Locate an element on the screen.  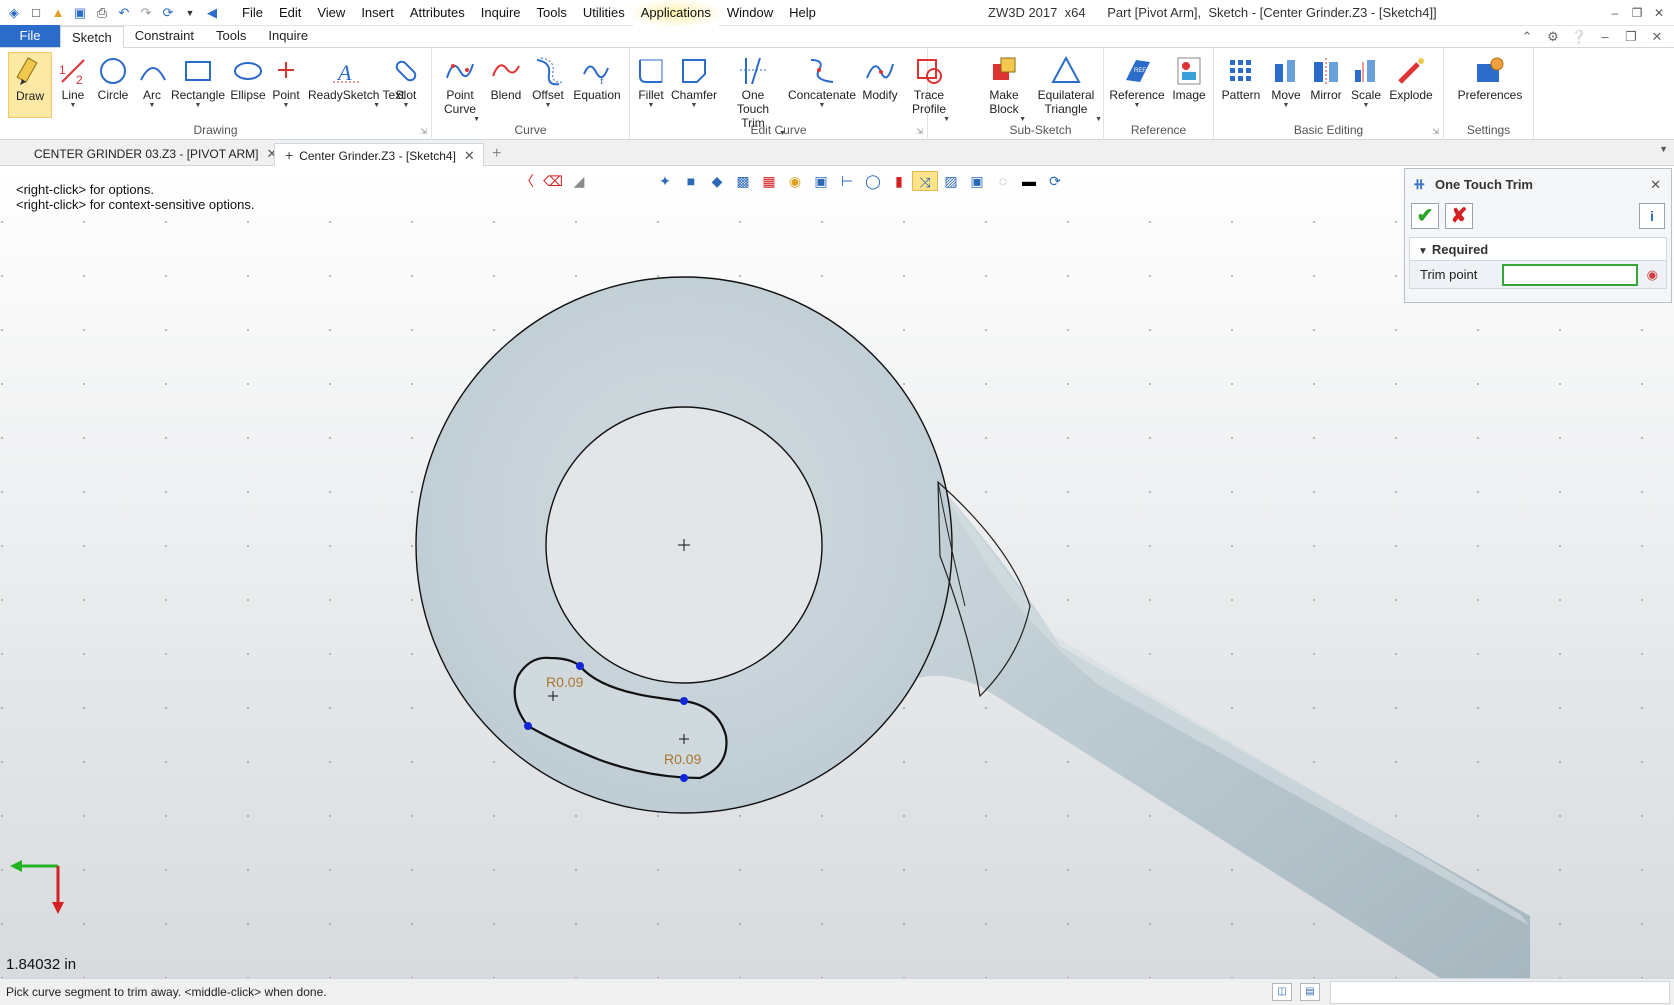
layer-icon: ▨ is located at coordinates (951, 181).